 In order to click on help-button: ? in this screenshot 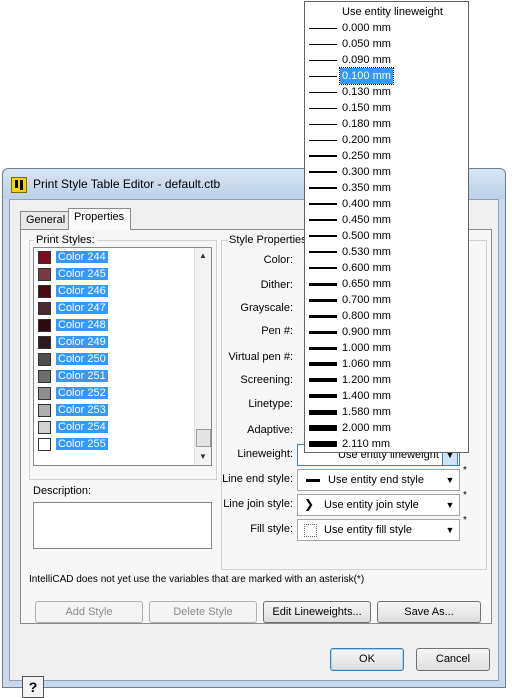, I will do `click(33, 687)`.